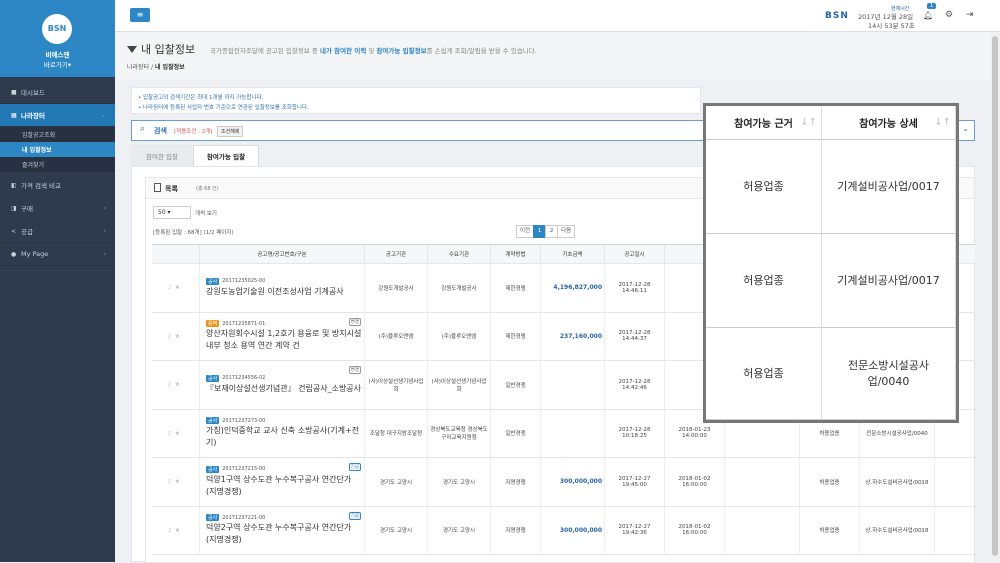 This screenshot has width=1000, height=563. I want to click on menu-toggle-button: ≡, so click(140, 15).